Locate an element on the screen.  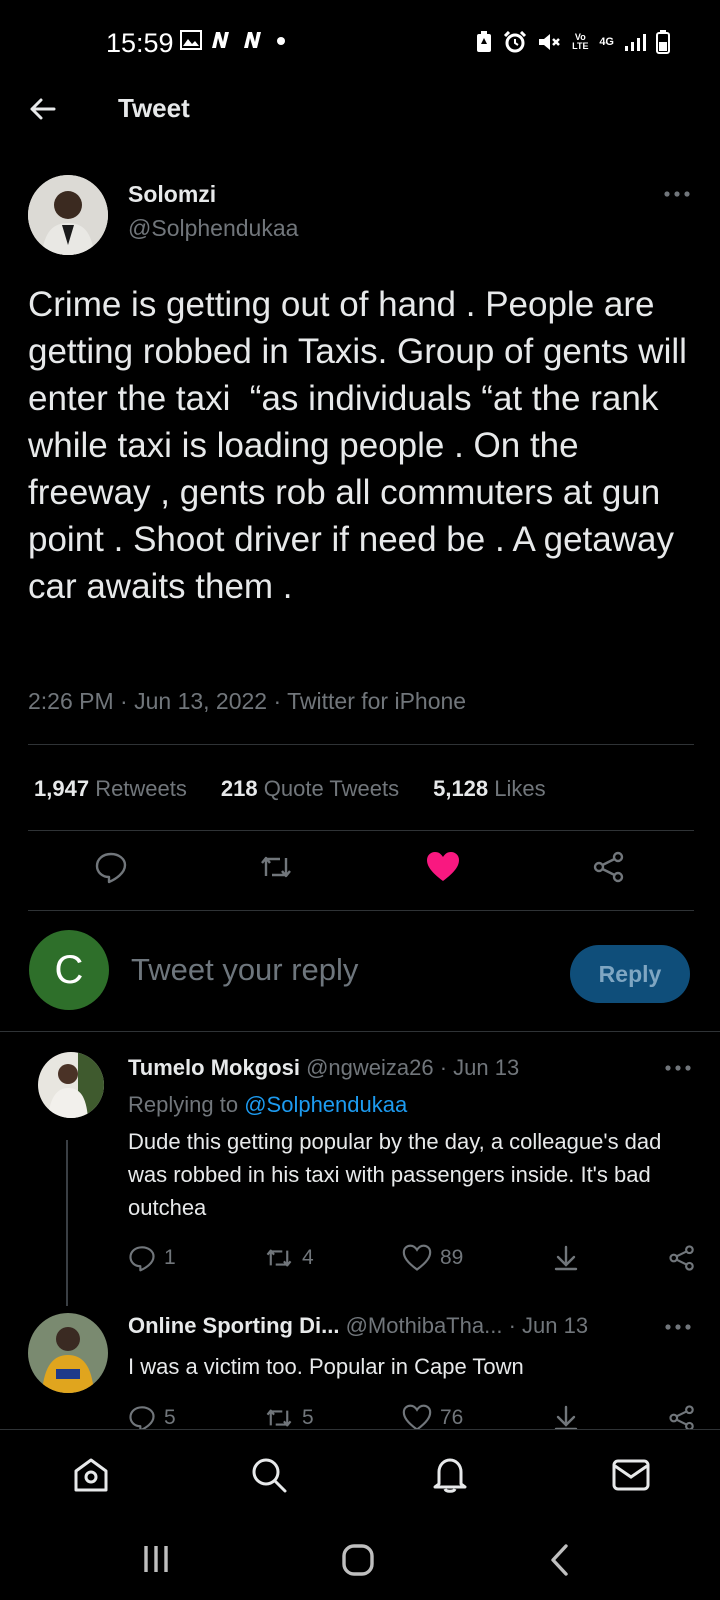
reply-header: Tumelo Mokgosi @ngweiza26 · Jun 13 is located at coordinates (323, 1068).